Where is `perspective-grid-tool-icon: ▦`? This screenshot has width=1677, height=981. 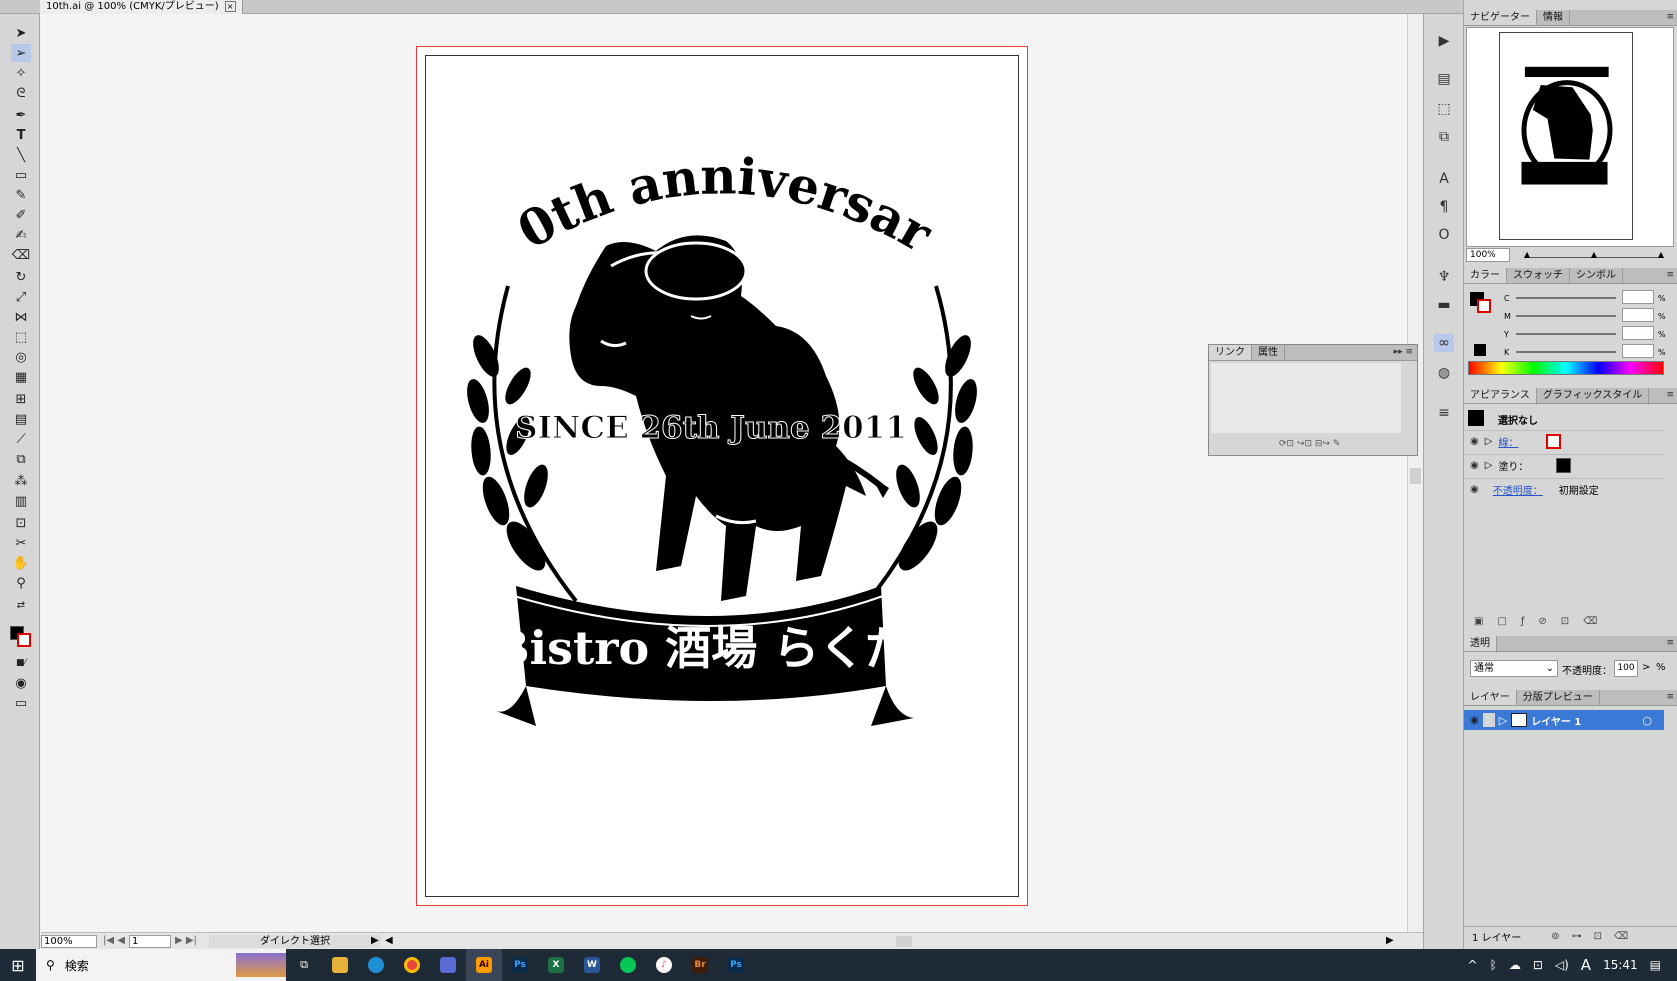
perspective-grid-tool-icon: ▦ is located at coordinates (21, 377).